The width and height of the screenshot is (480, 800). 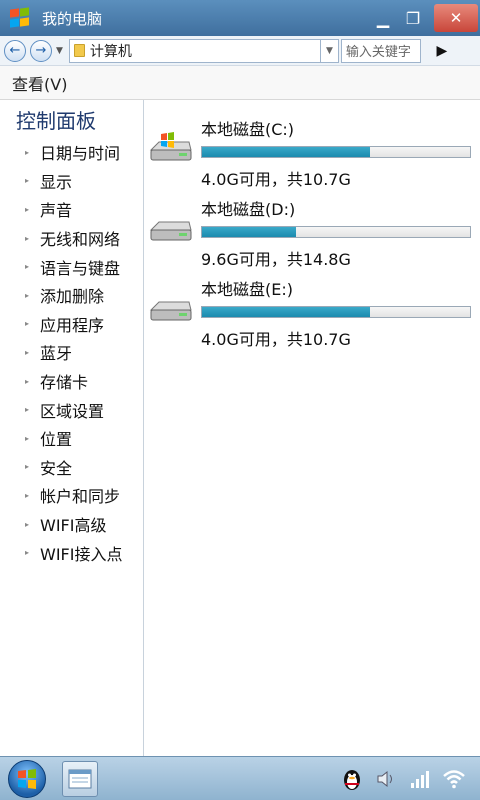 I want to click on address-field: 计算机, so click(x=194, y=50).